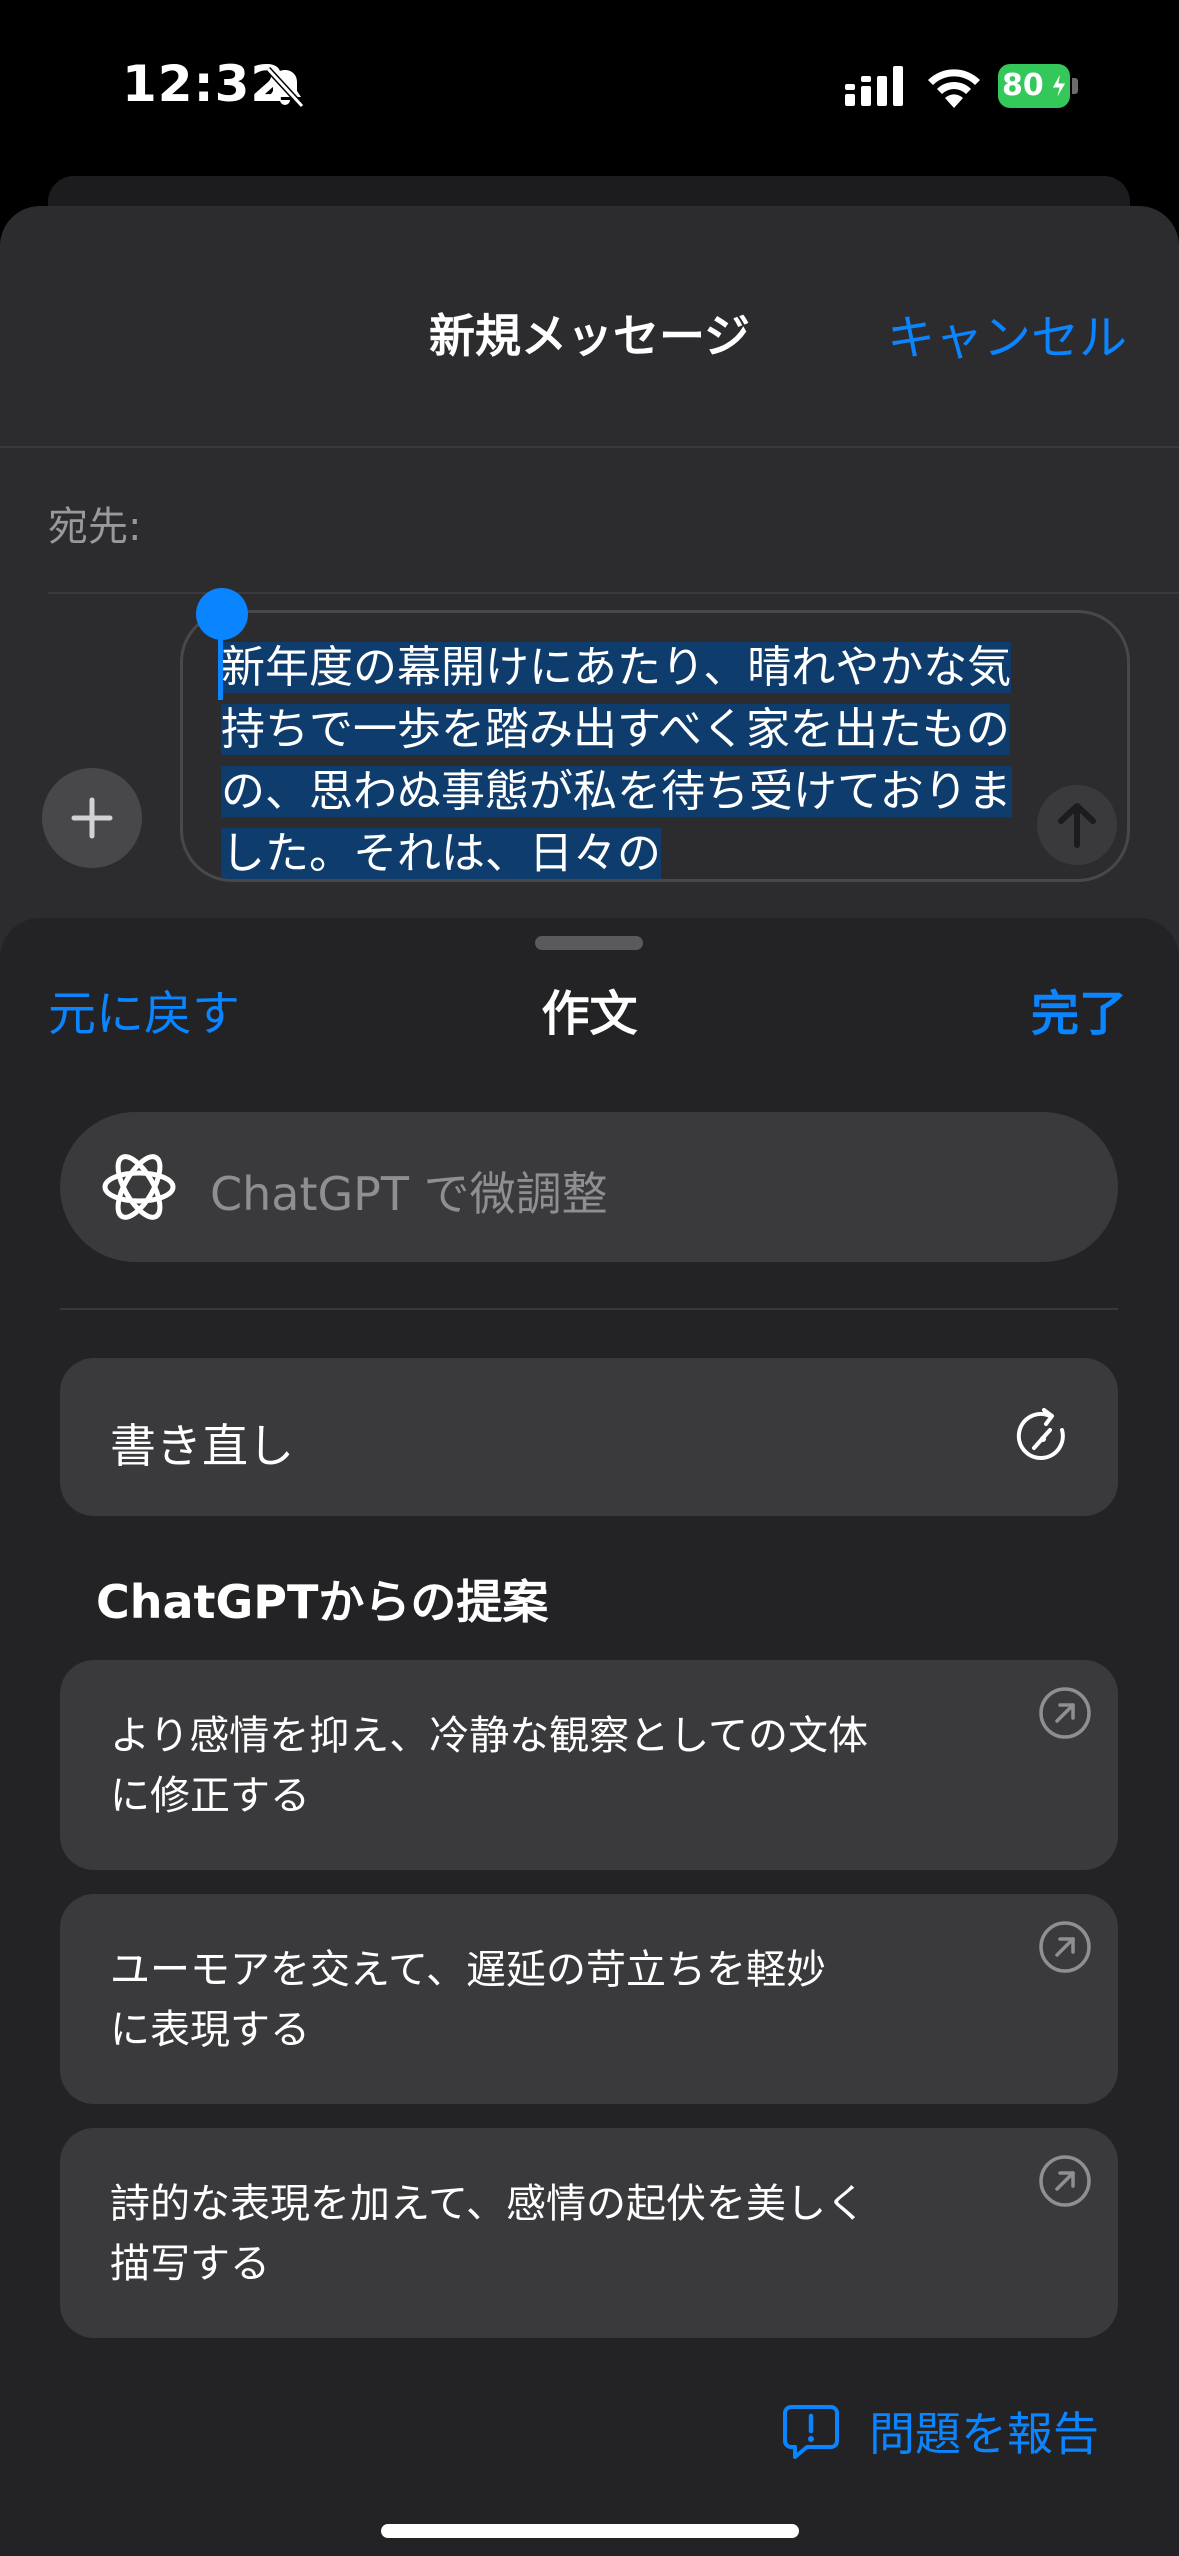 This screenshot has height=2556, width=1179. I want to click on rewrite-refresh-icon, so click(1040, 1434).